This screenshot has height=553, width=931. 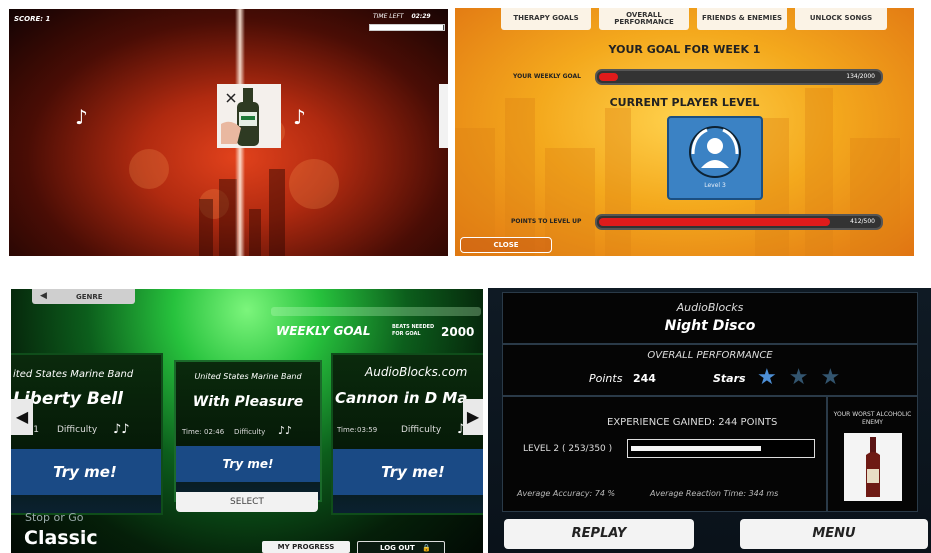 What do you see at coordinates (710, 326) in the screenshot?
I see `song-name: Night Disco` at bounding box center [710, 326].